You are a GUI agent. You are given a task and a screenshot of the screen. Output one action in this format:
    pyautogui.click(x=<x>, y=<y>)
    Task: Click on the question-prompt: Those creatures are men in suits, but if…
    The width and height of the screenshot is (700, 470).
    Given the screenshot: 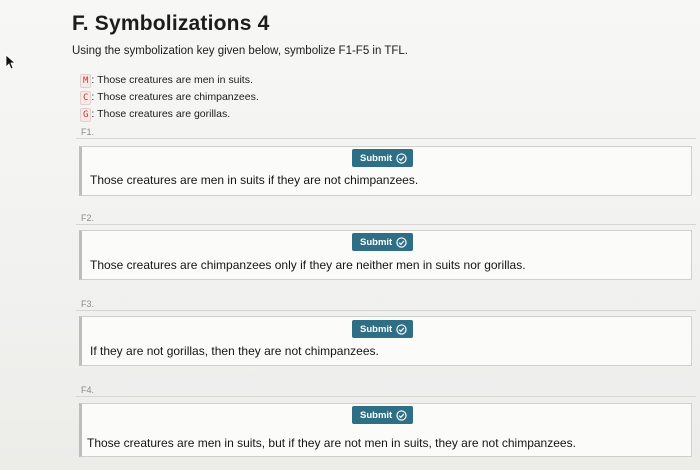 What is the action you would take?
    pyautogui.click(x=331, y=443)
    